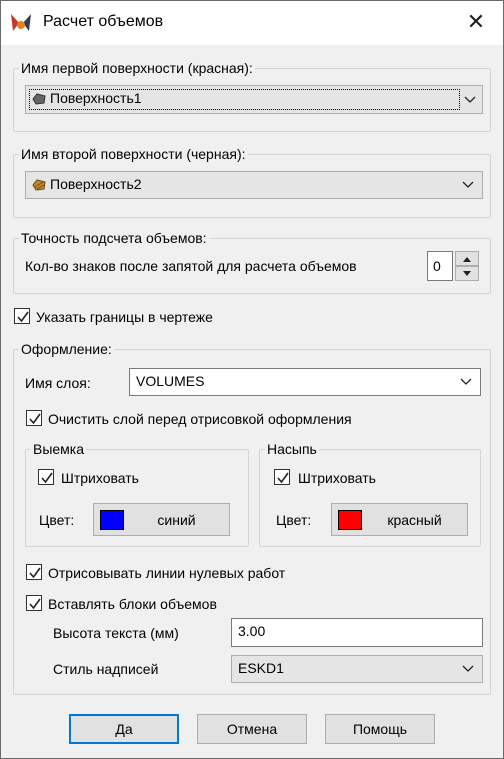 Image resolution: width=504 pixels, height=759 pixels. Describe the element at coordinates (305, 382) in the screenshot. I see `layer-select: VOLUMES` at that location.